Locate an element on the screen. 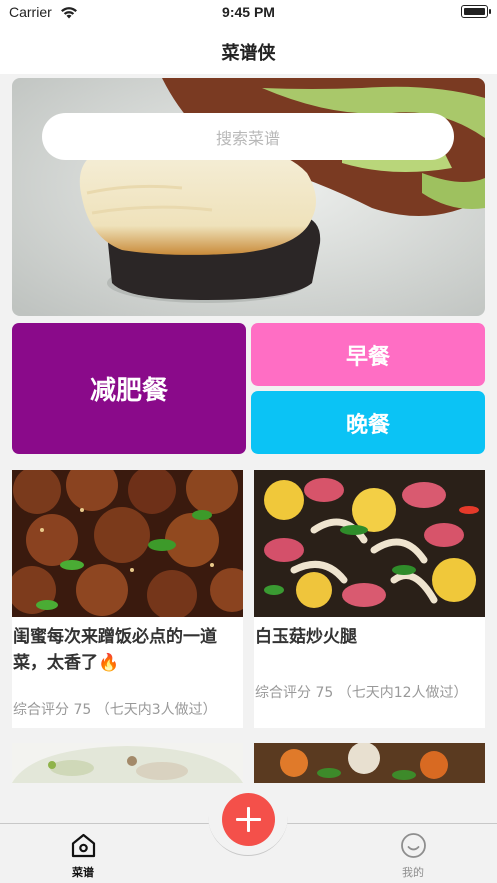  recipe-title: 白玉菇炒火腿 is located at coordinates (306, 637).